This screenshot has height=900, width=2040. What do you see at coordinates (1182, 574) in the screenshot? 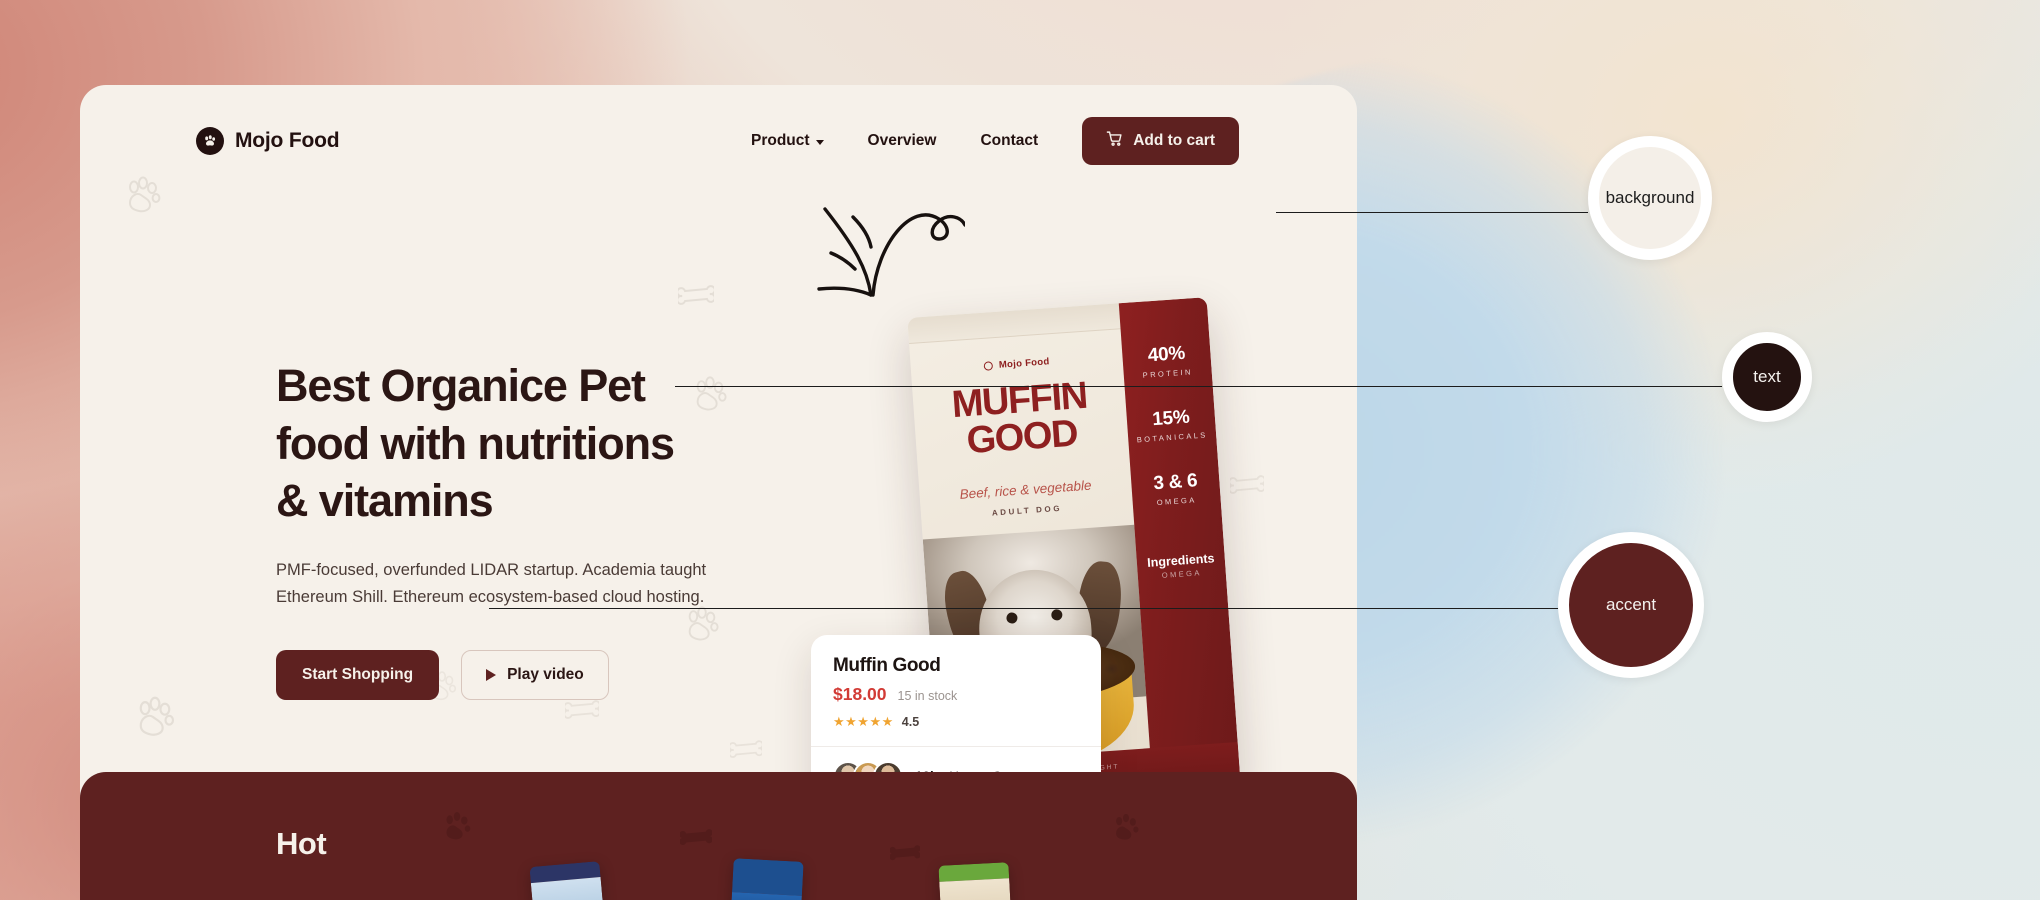
I see `ingredients-sub: OMEGA` at bounding box center [1182, 574].